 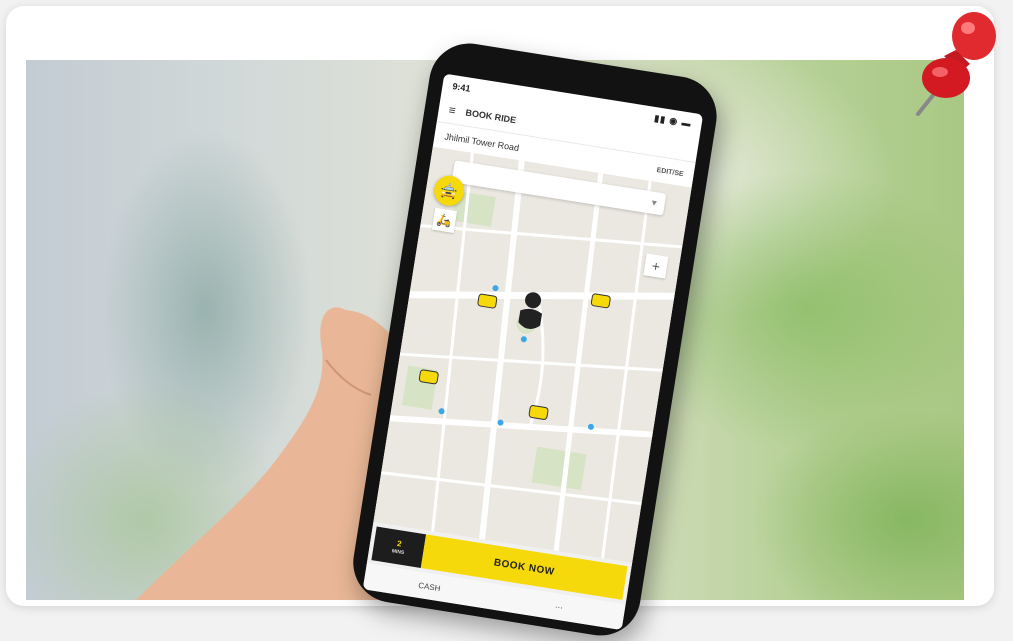 I want to click on status-time: 9:41, so click(x=461, y=87).